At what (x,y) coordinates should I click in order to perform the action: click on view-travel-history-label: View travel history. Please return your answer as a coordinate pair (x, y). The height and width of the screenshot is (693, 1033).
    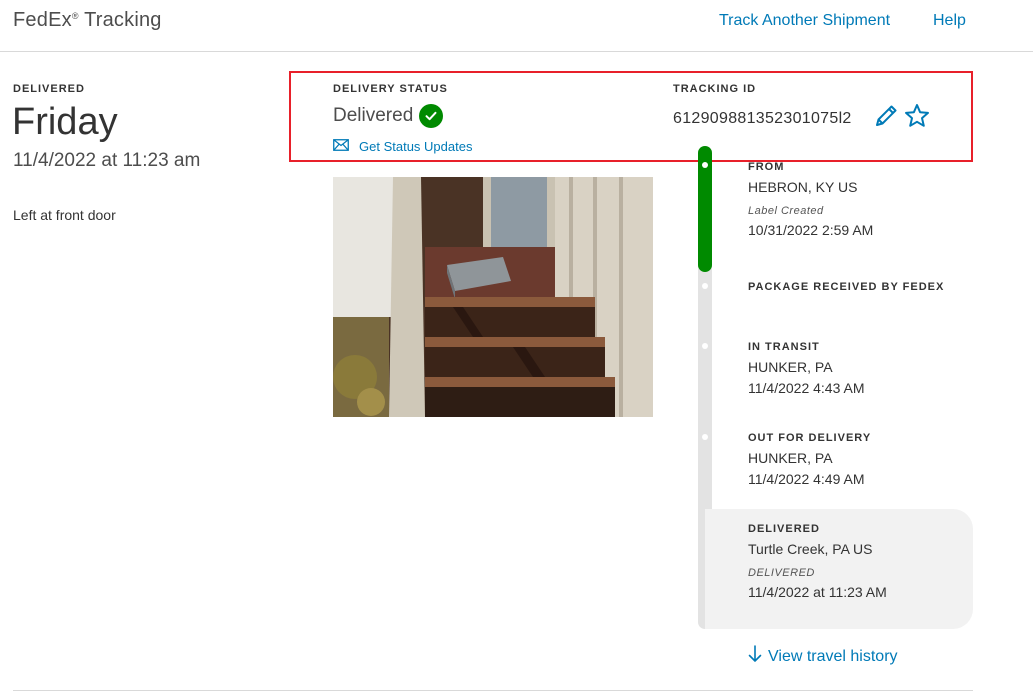
    Looking at the image, I should click on (833, 656).